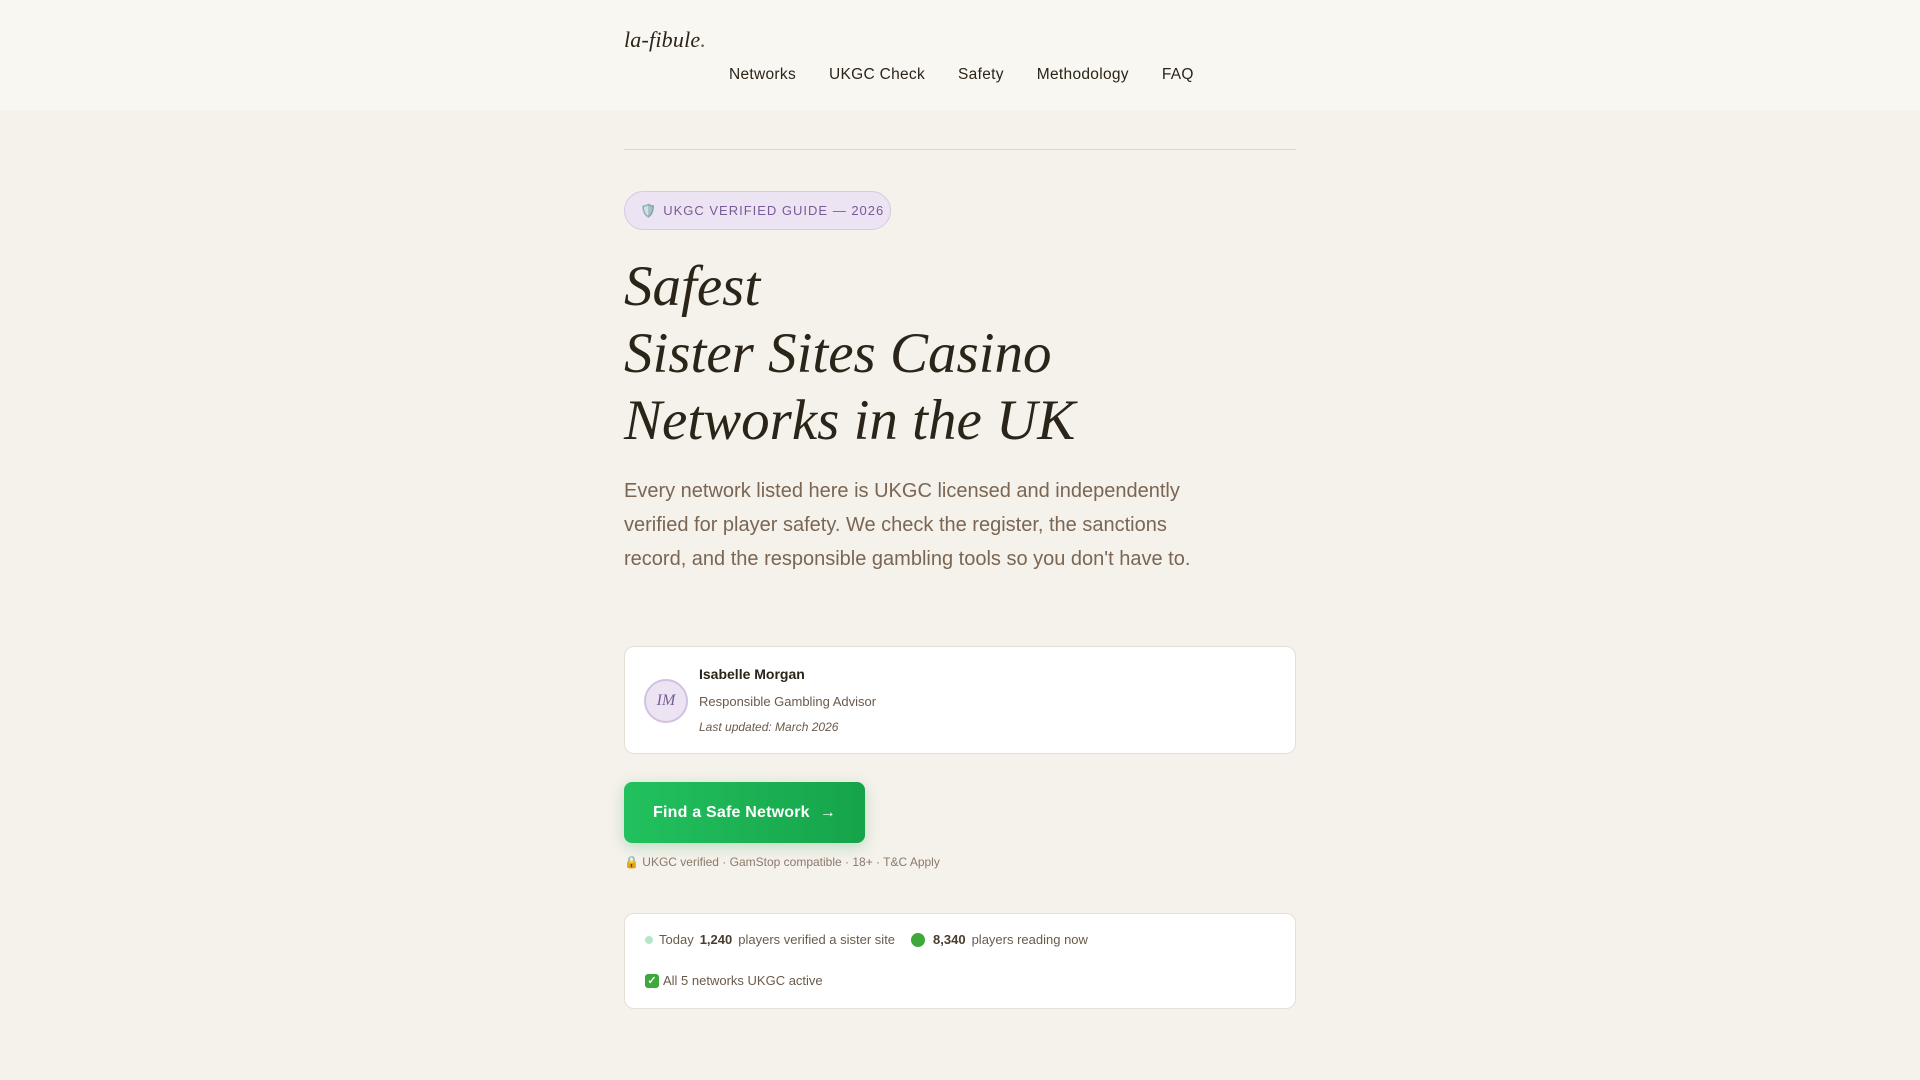  I want to click on avatar: IM, so click(666, 701).